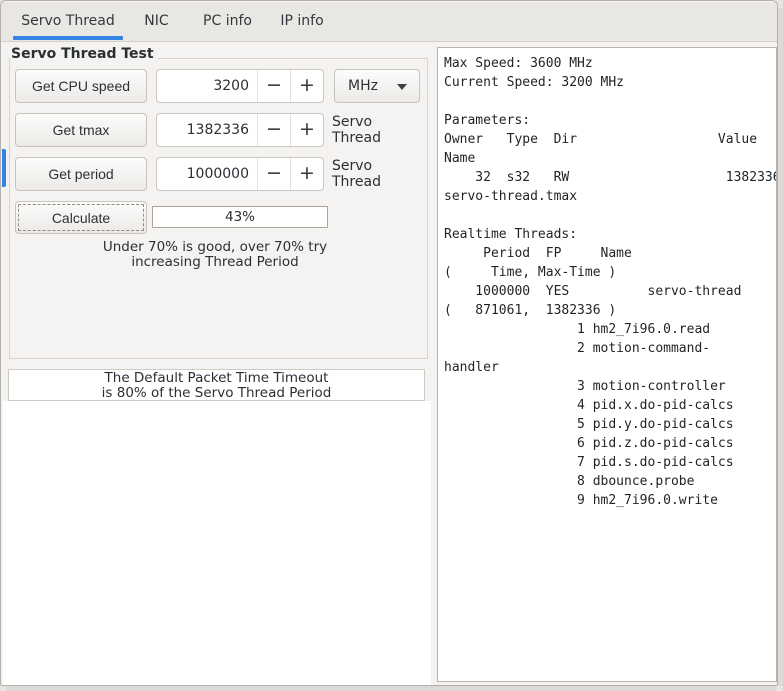 The image size is (783, 691). Describe the element at coordinates (215, 247) in the screenshot. I see `load-hint-line-1: Under 70% is good, over 70% try` at that location.